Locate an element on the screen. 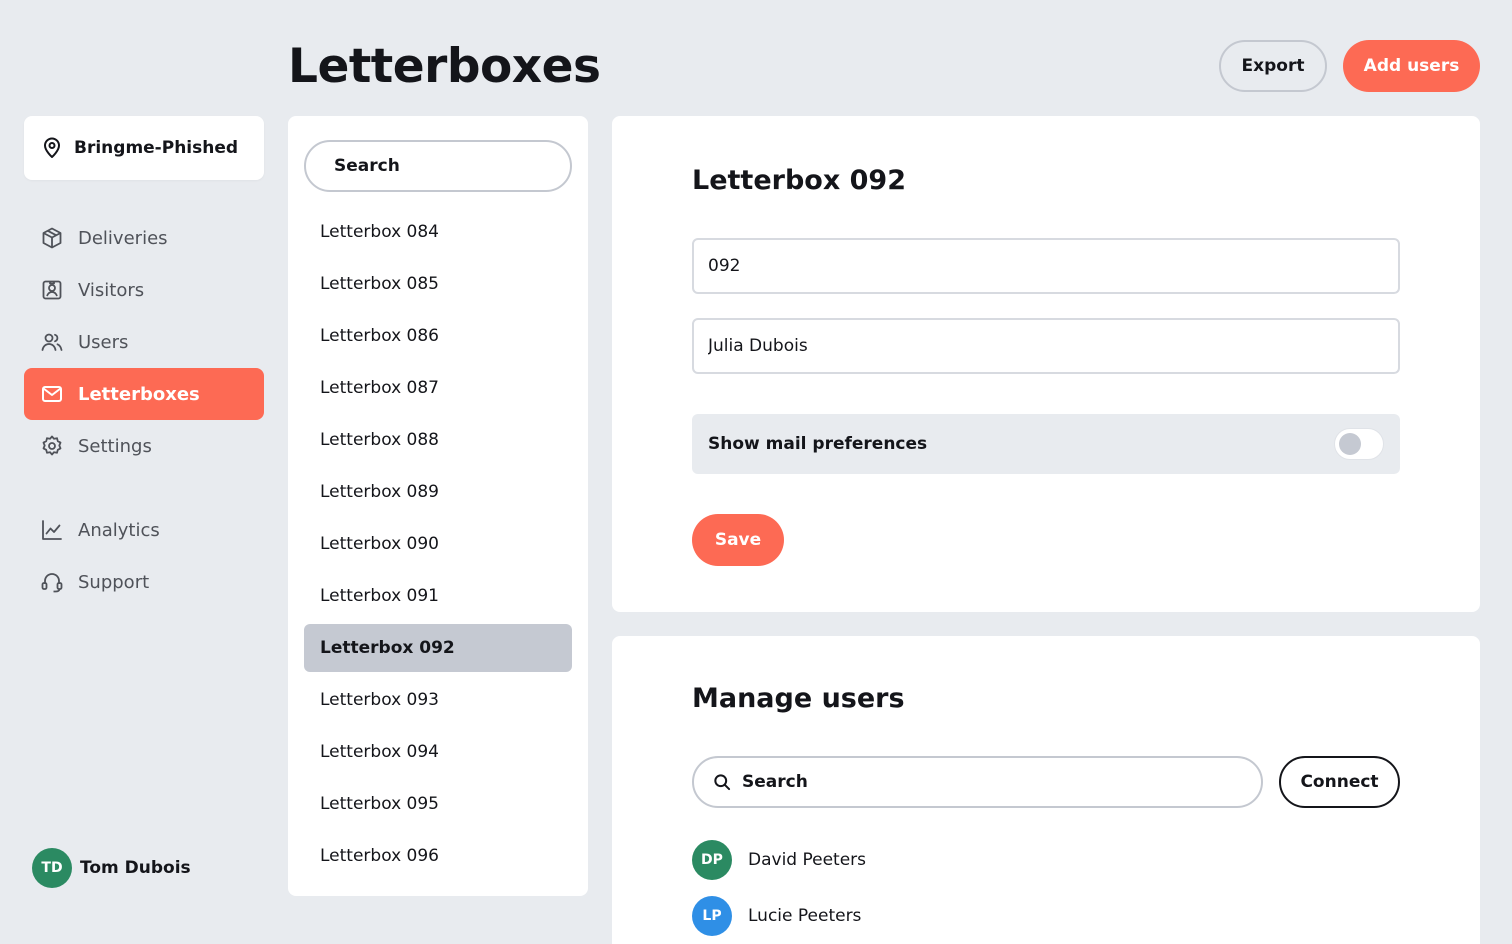 This screenshot has height=944, width=1512. nav-divider is located at coordinates (144, 488).